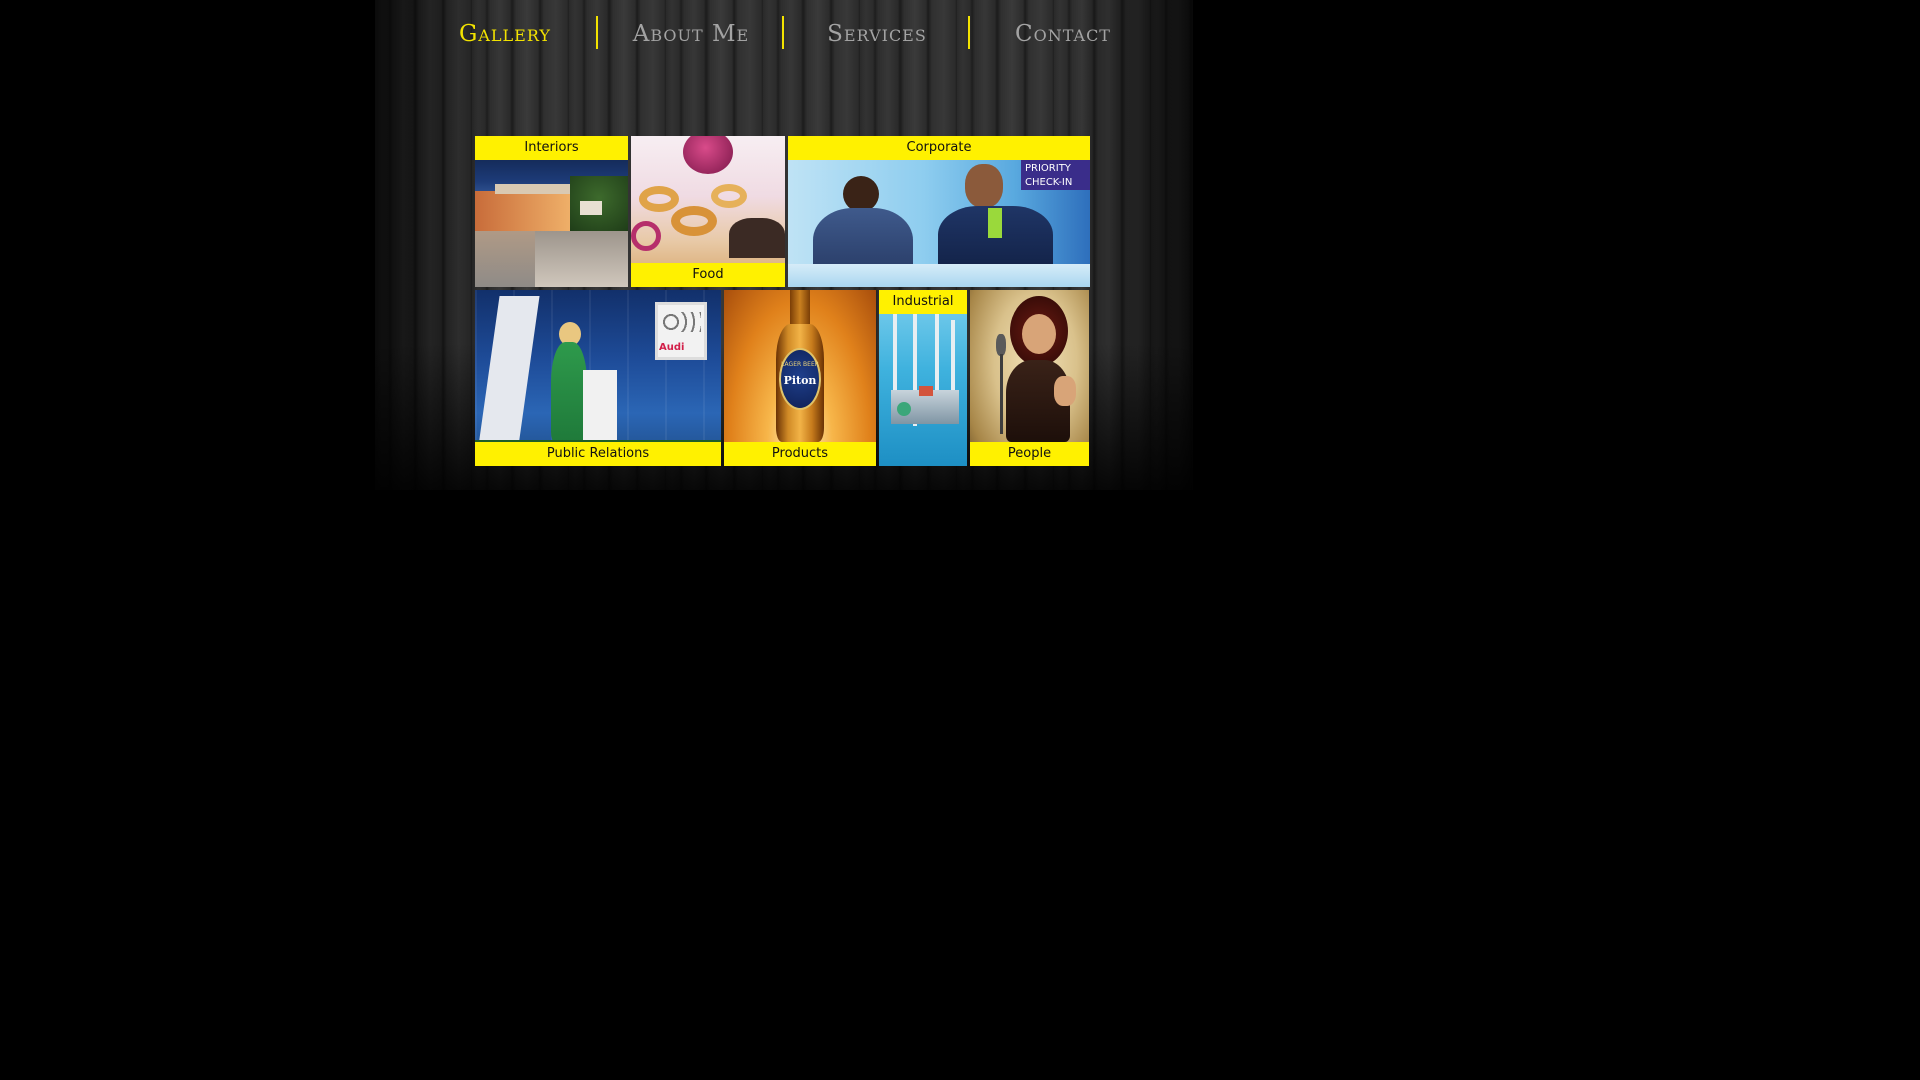 This screenshot has height=1080, width=1920. I want to click on nav-about-me: About Me, so click(691, 34).